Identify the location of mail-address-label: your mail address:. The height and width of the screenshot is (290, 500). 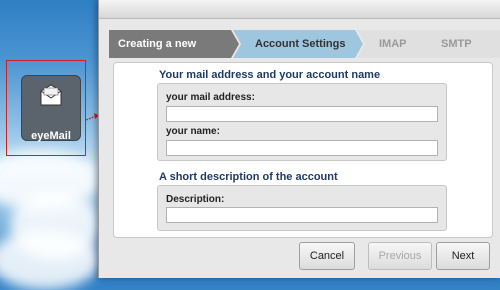
(210, 97).